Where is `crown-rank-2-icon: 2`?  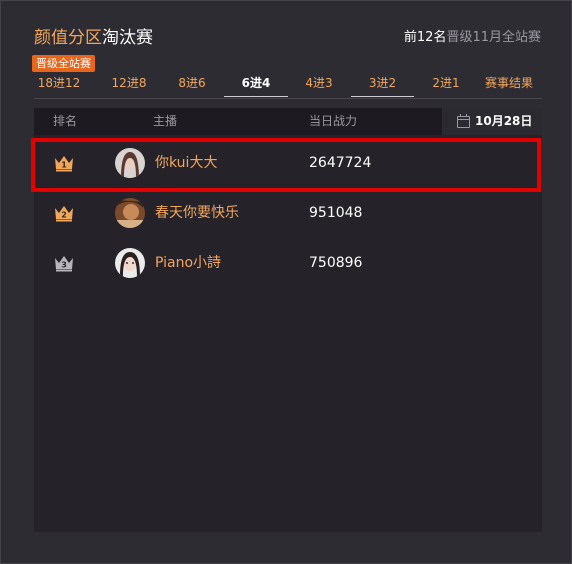 crown-rank-2-icon: 2 is located at coordinates (64, 214).